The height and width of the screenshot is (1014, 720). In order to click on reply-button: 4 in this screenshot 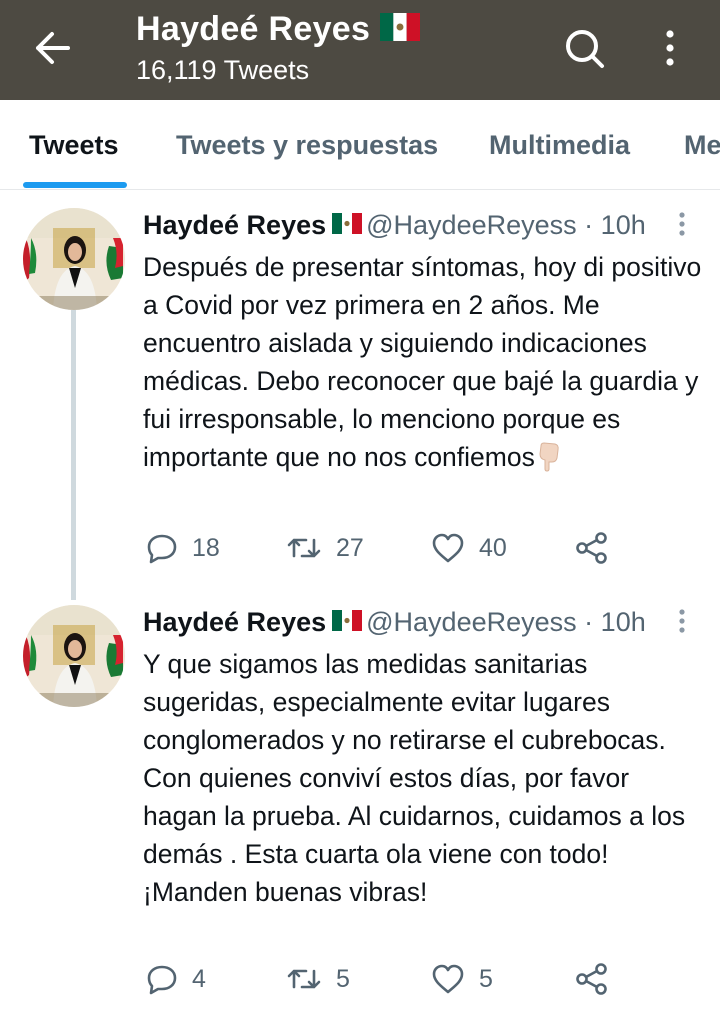, I will do `click(176, 979)`.